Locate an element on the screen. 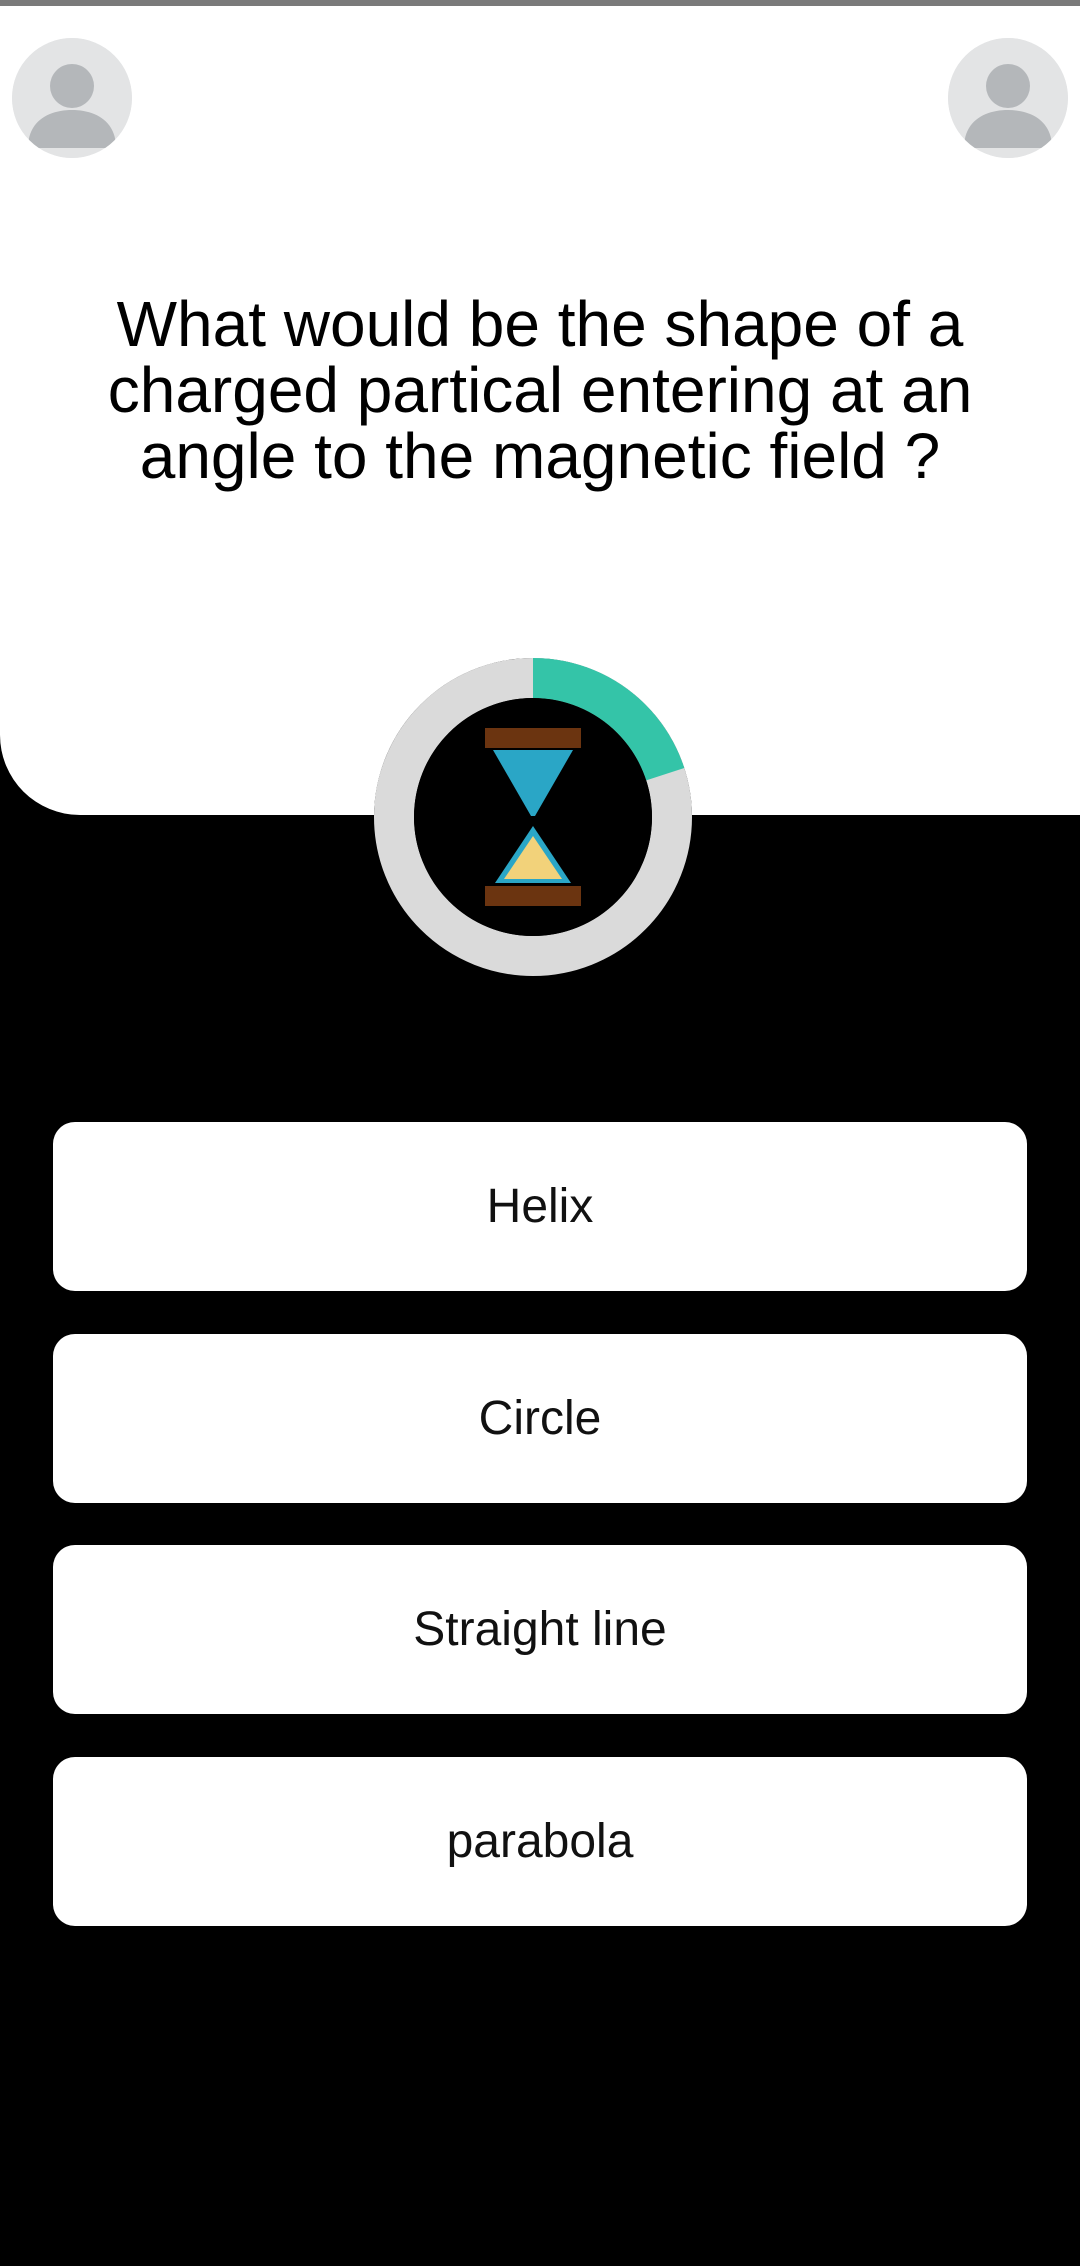 This screenshot has height=2266, width=1080. answer-button-straight-line: Straight line is located at coordinates (540, 1629).